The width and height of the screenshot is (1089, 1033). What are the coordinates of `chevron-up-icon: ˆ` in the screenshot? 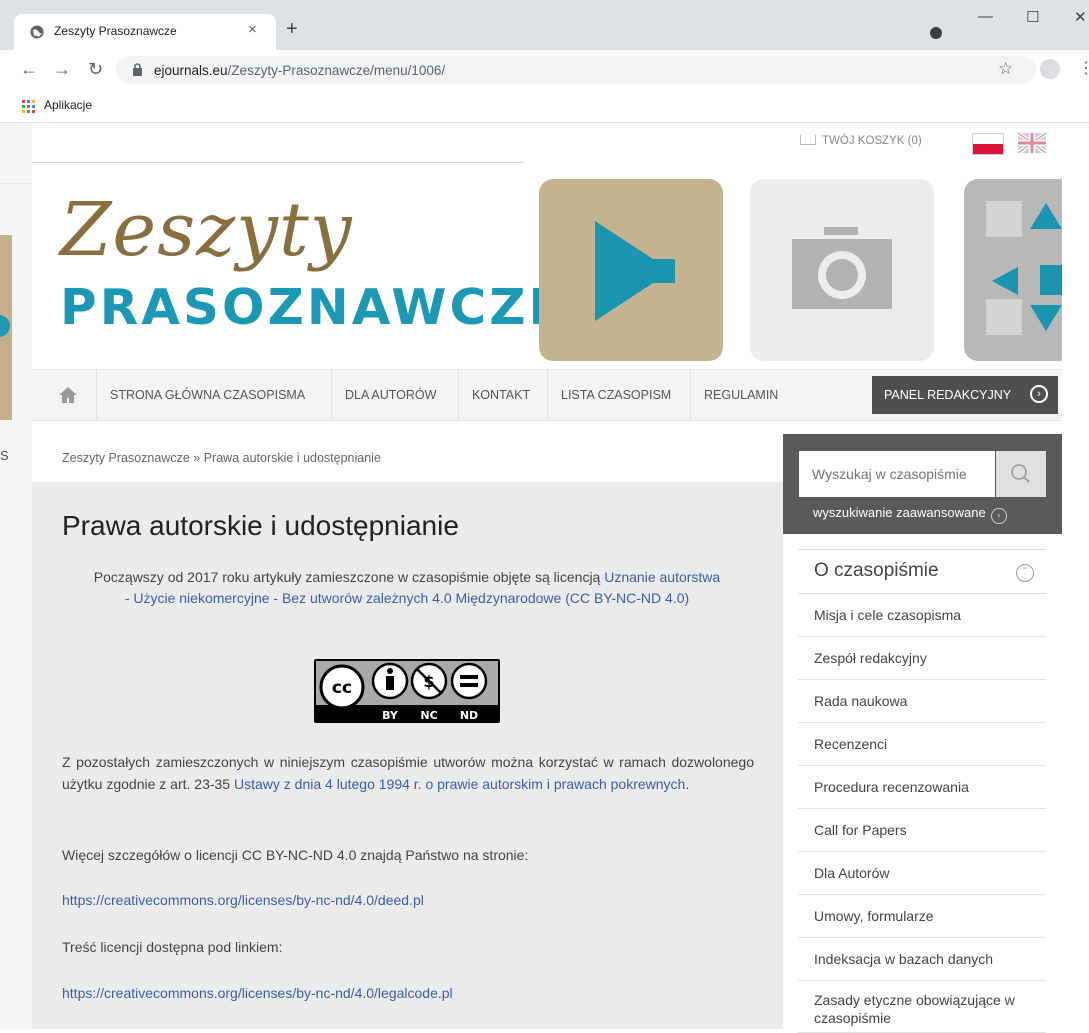 It's located at (1025, 573).